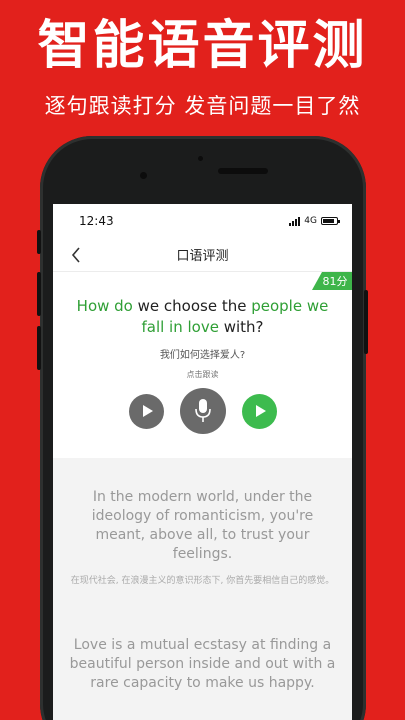 The image size is (405, 720). I want to click on sentence-translation: 我们如何选择爱人?, so click(202, 355).